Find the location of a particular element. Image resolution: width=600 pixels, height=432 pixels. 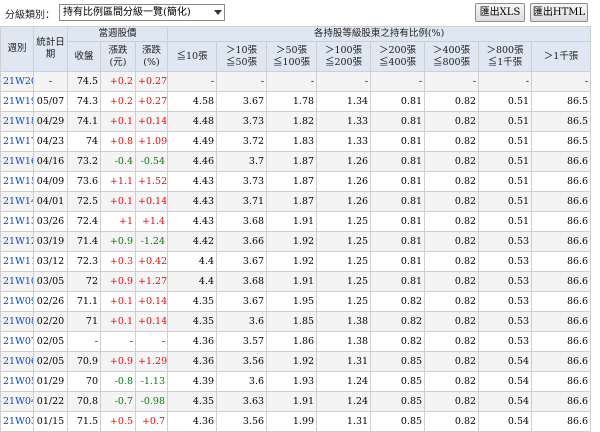

week-link: 21W12 is located at coordinates (17, 241).